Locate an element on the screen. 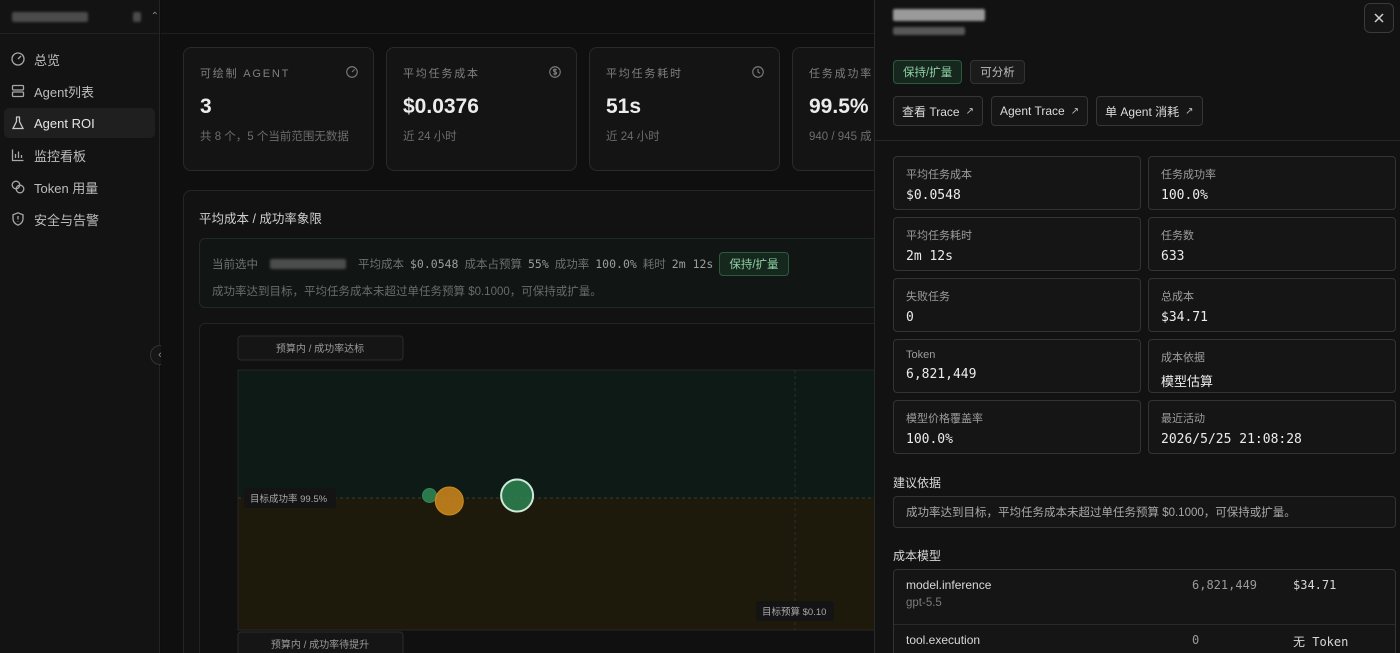 This screenshot has height=653, width=1400. close-button is located at coordinates (1379, 18).